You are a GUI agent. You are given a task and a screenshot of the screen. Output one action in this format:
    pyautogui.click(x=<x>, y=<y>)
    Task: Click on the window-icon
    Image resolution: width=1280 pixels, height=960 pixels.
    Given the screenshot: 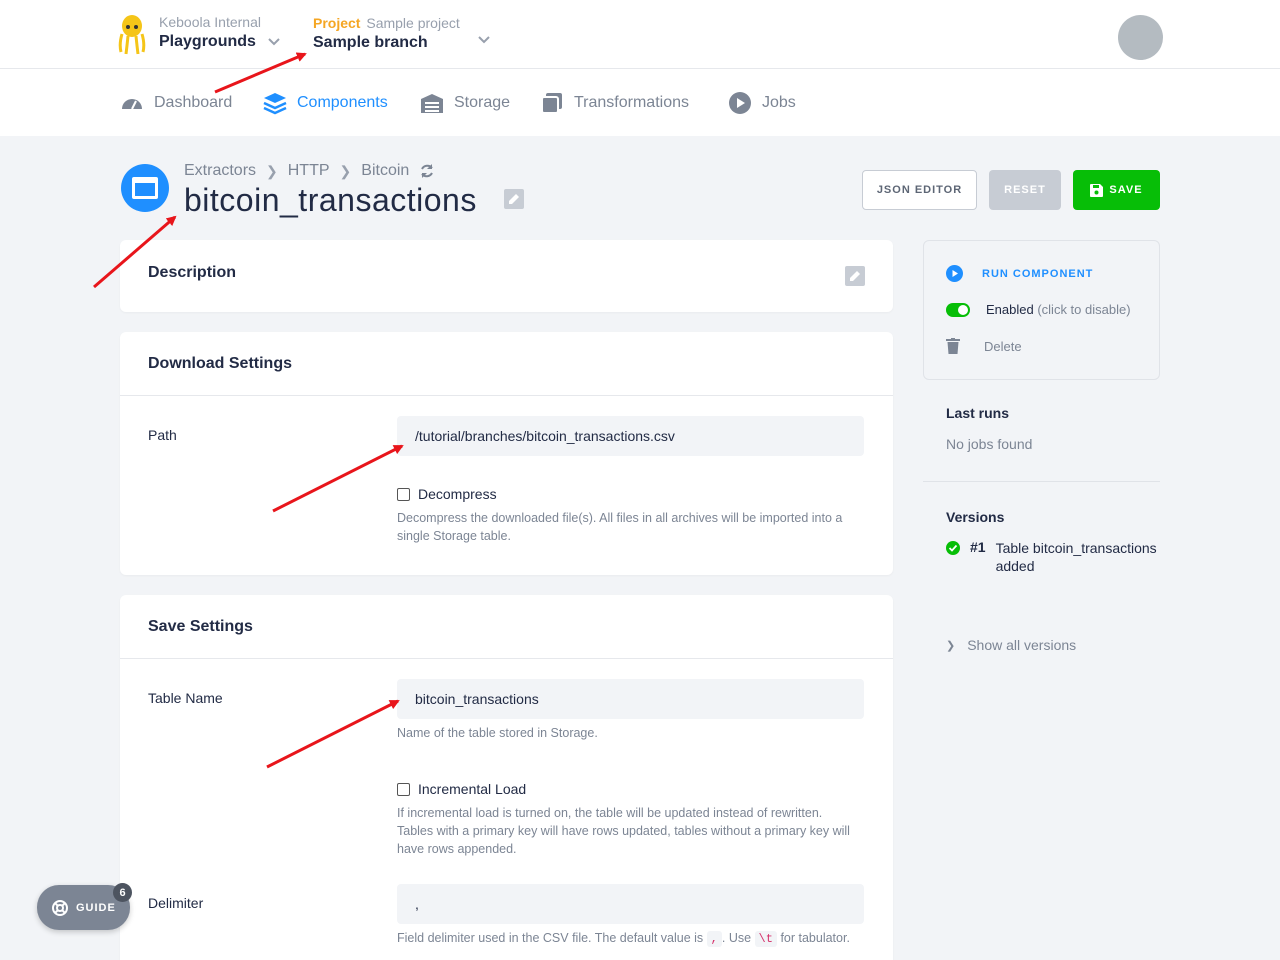 What is the action you would take?
    pyautogui.click(x=145, y=188)
    